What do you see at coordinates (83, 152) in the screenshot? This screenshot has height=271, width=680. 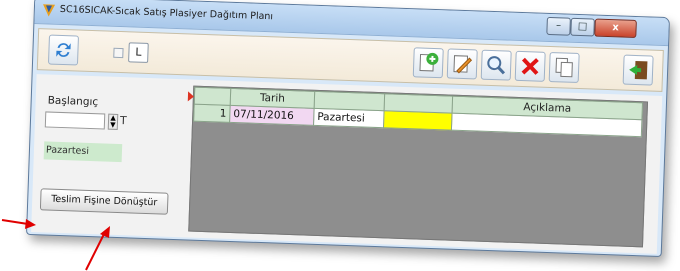 I see `day-name-field: Pazartesi` at bounding box center [83, 152].